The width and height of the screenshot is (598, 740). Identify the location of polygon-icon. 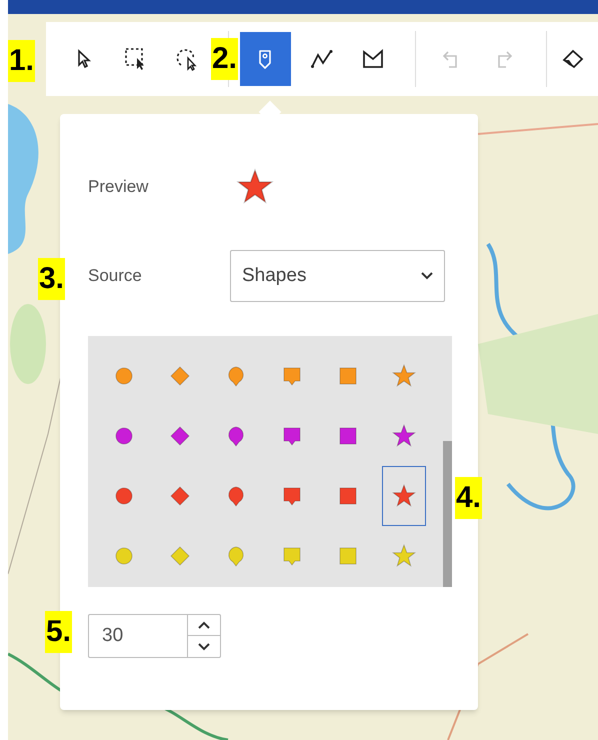
(372, 59).